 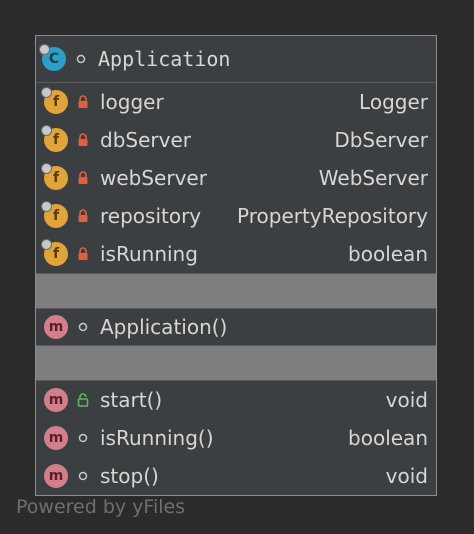 I want to click on constructors-section: m Application(), so click(x=236, y=327).